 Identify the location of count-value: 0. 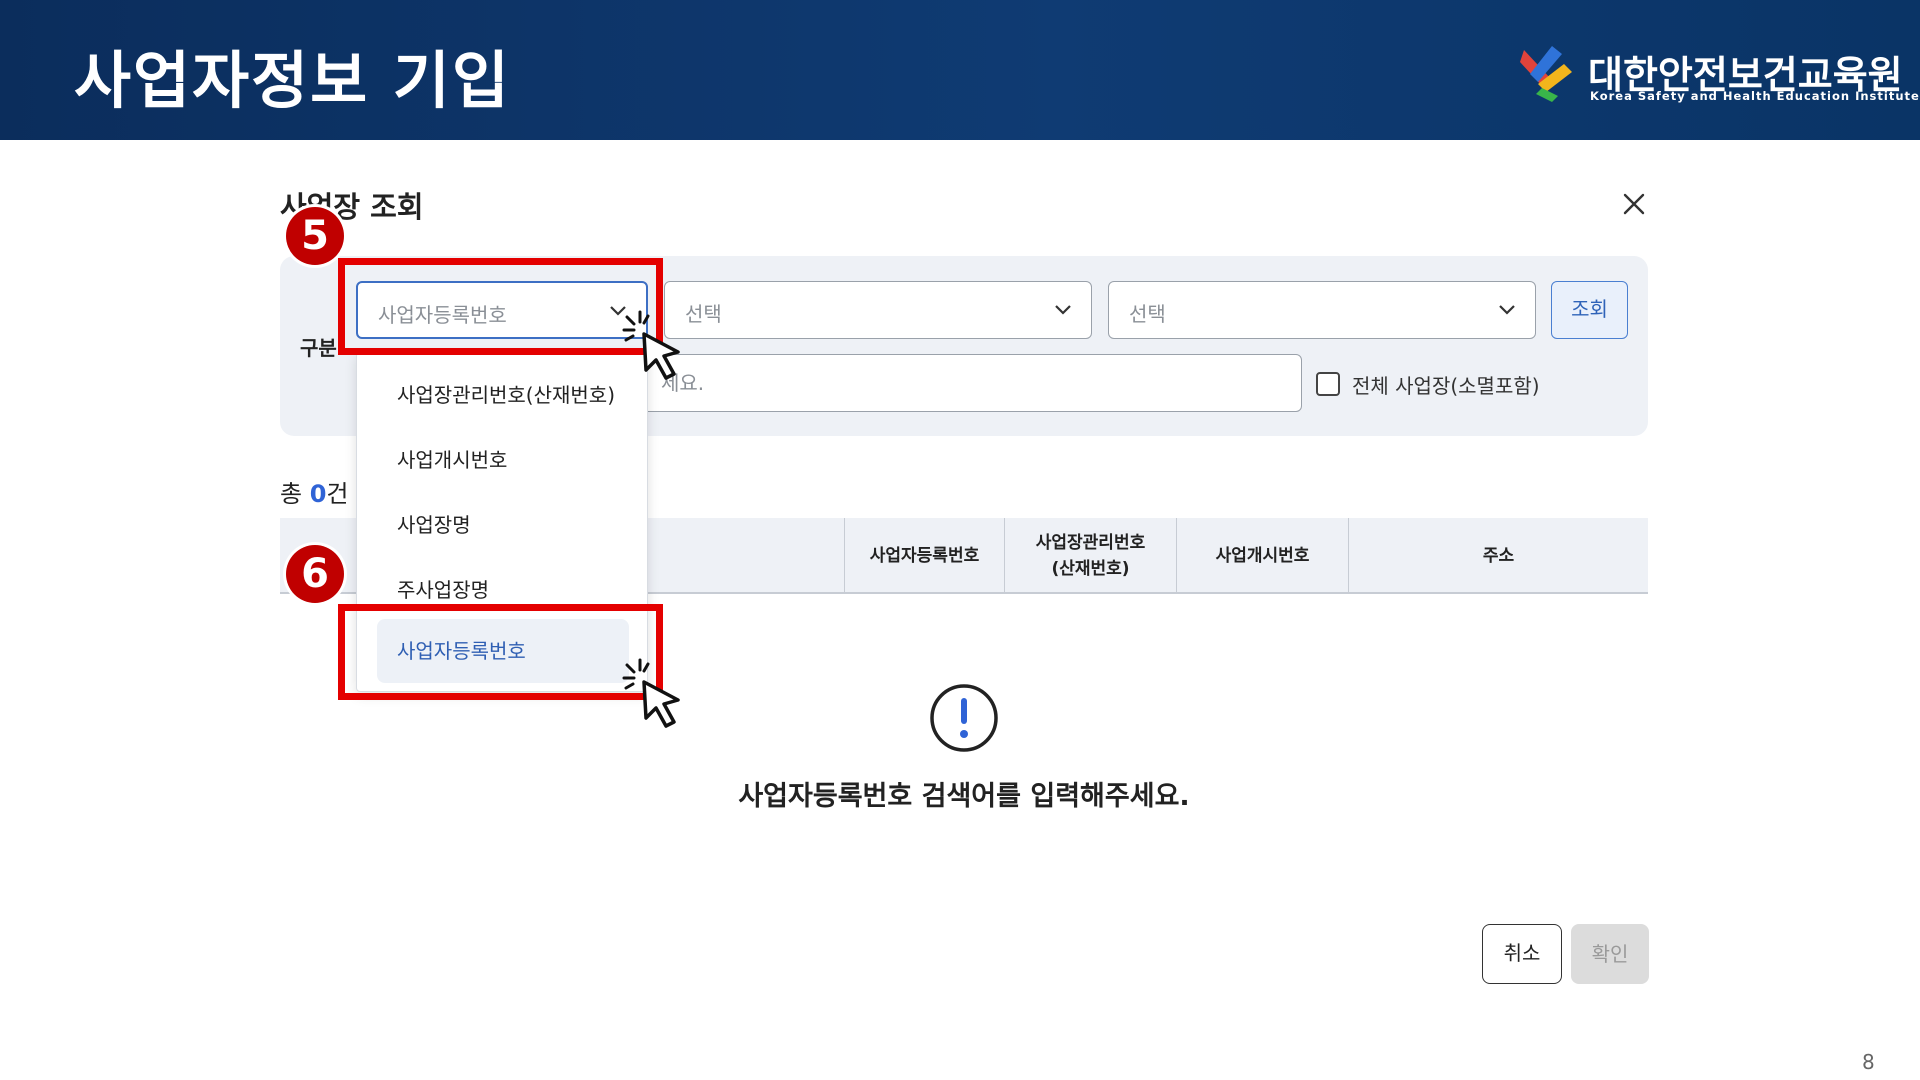
(318, 494).